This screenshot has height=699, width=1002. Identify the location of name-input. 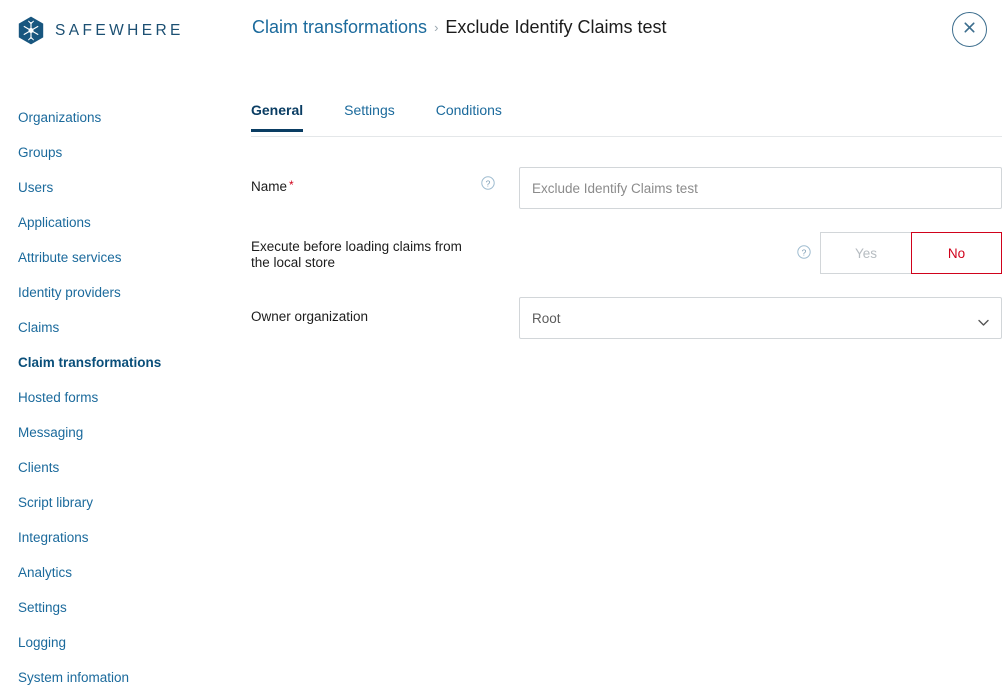
(760, 188).